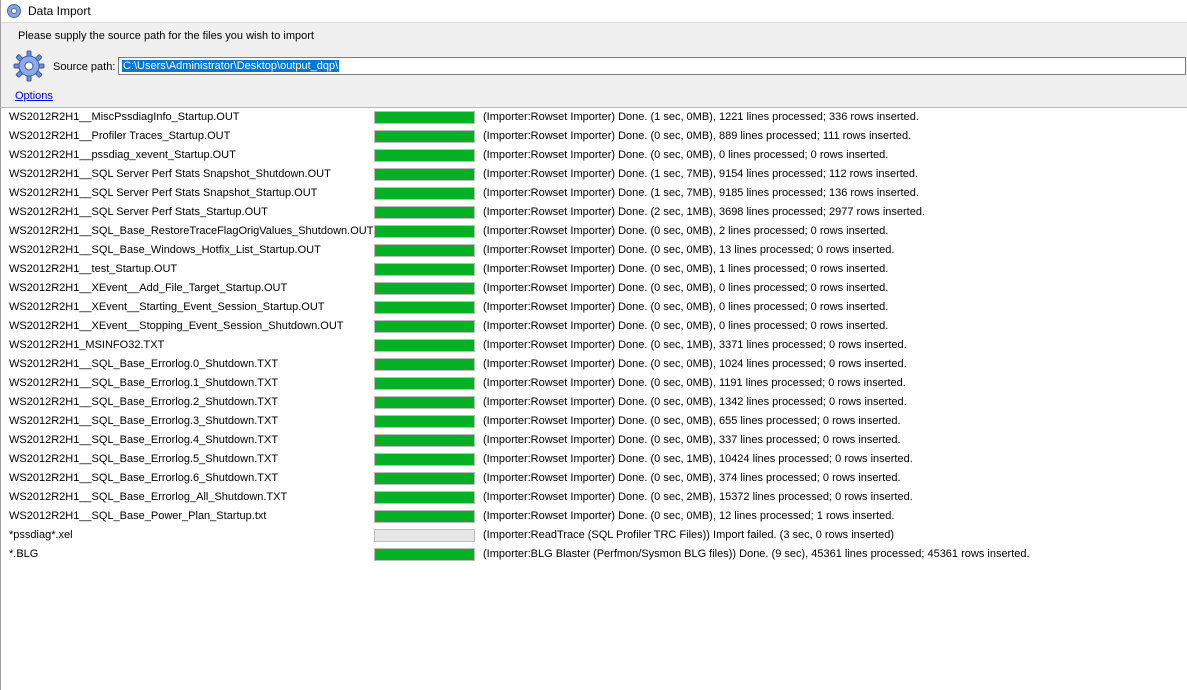 The height and width of the screenshot is (690, 1187). I want to click on window-title: Data Import, so click(59, 11).